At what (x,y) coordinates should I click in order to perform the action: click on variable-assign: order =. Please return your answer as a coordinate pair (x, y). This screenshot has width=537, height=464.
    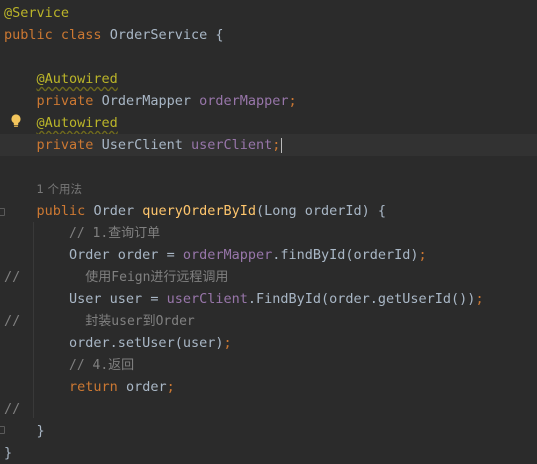
    Looking at the image, I should click on (146, 255).